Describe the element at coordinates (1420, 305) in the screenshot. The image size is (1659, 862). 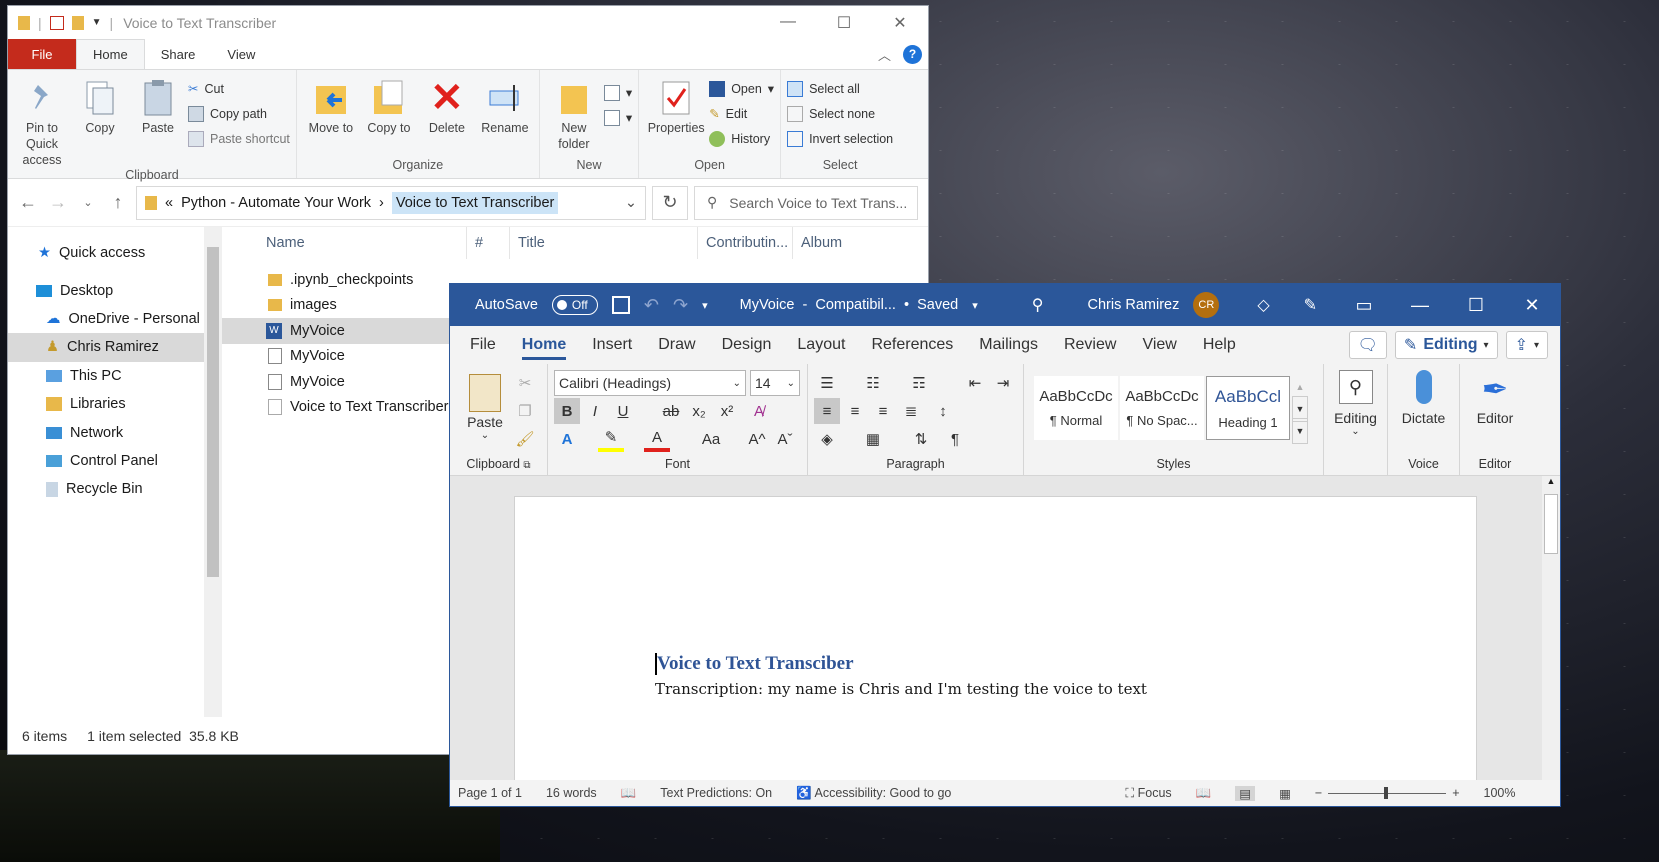
I see `minimize-button: —` at that location.